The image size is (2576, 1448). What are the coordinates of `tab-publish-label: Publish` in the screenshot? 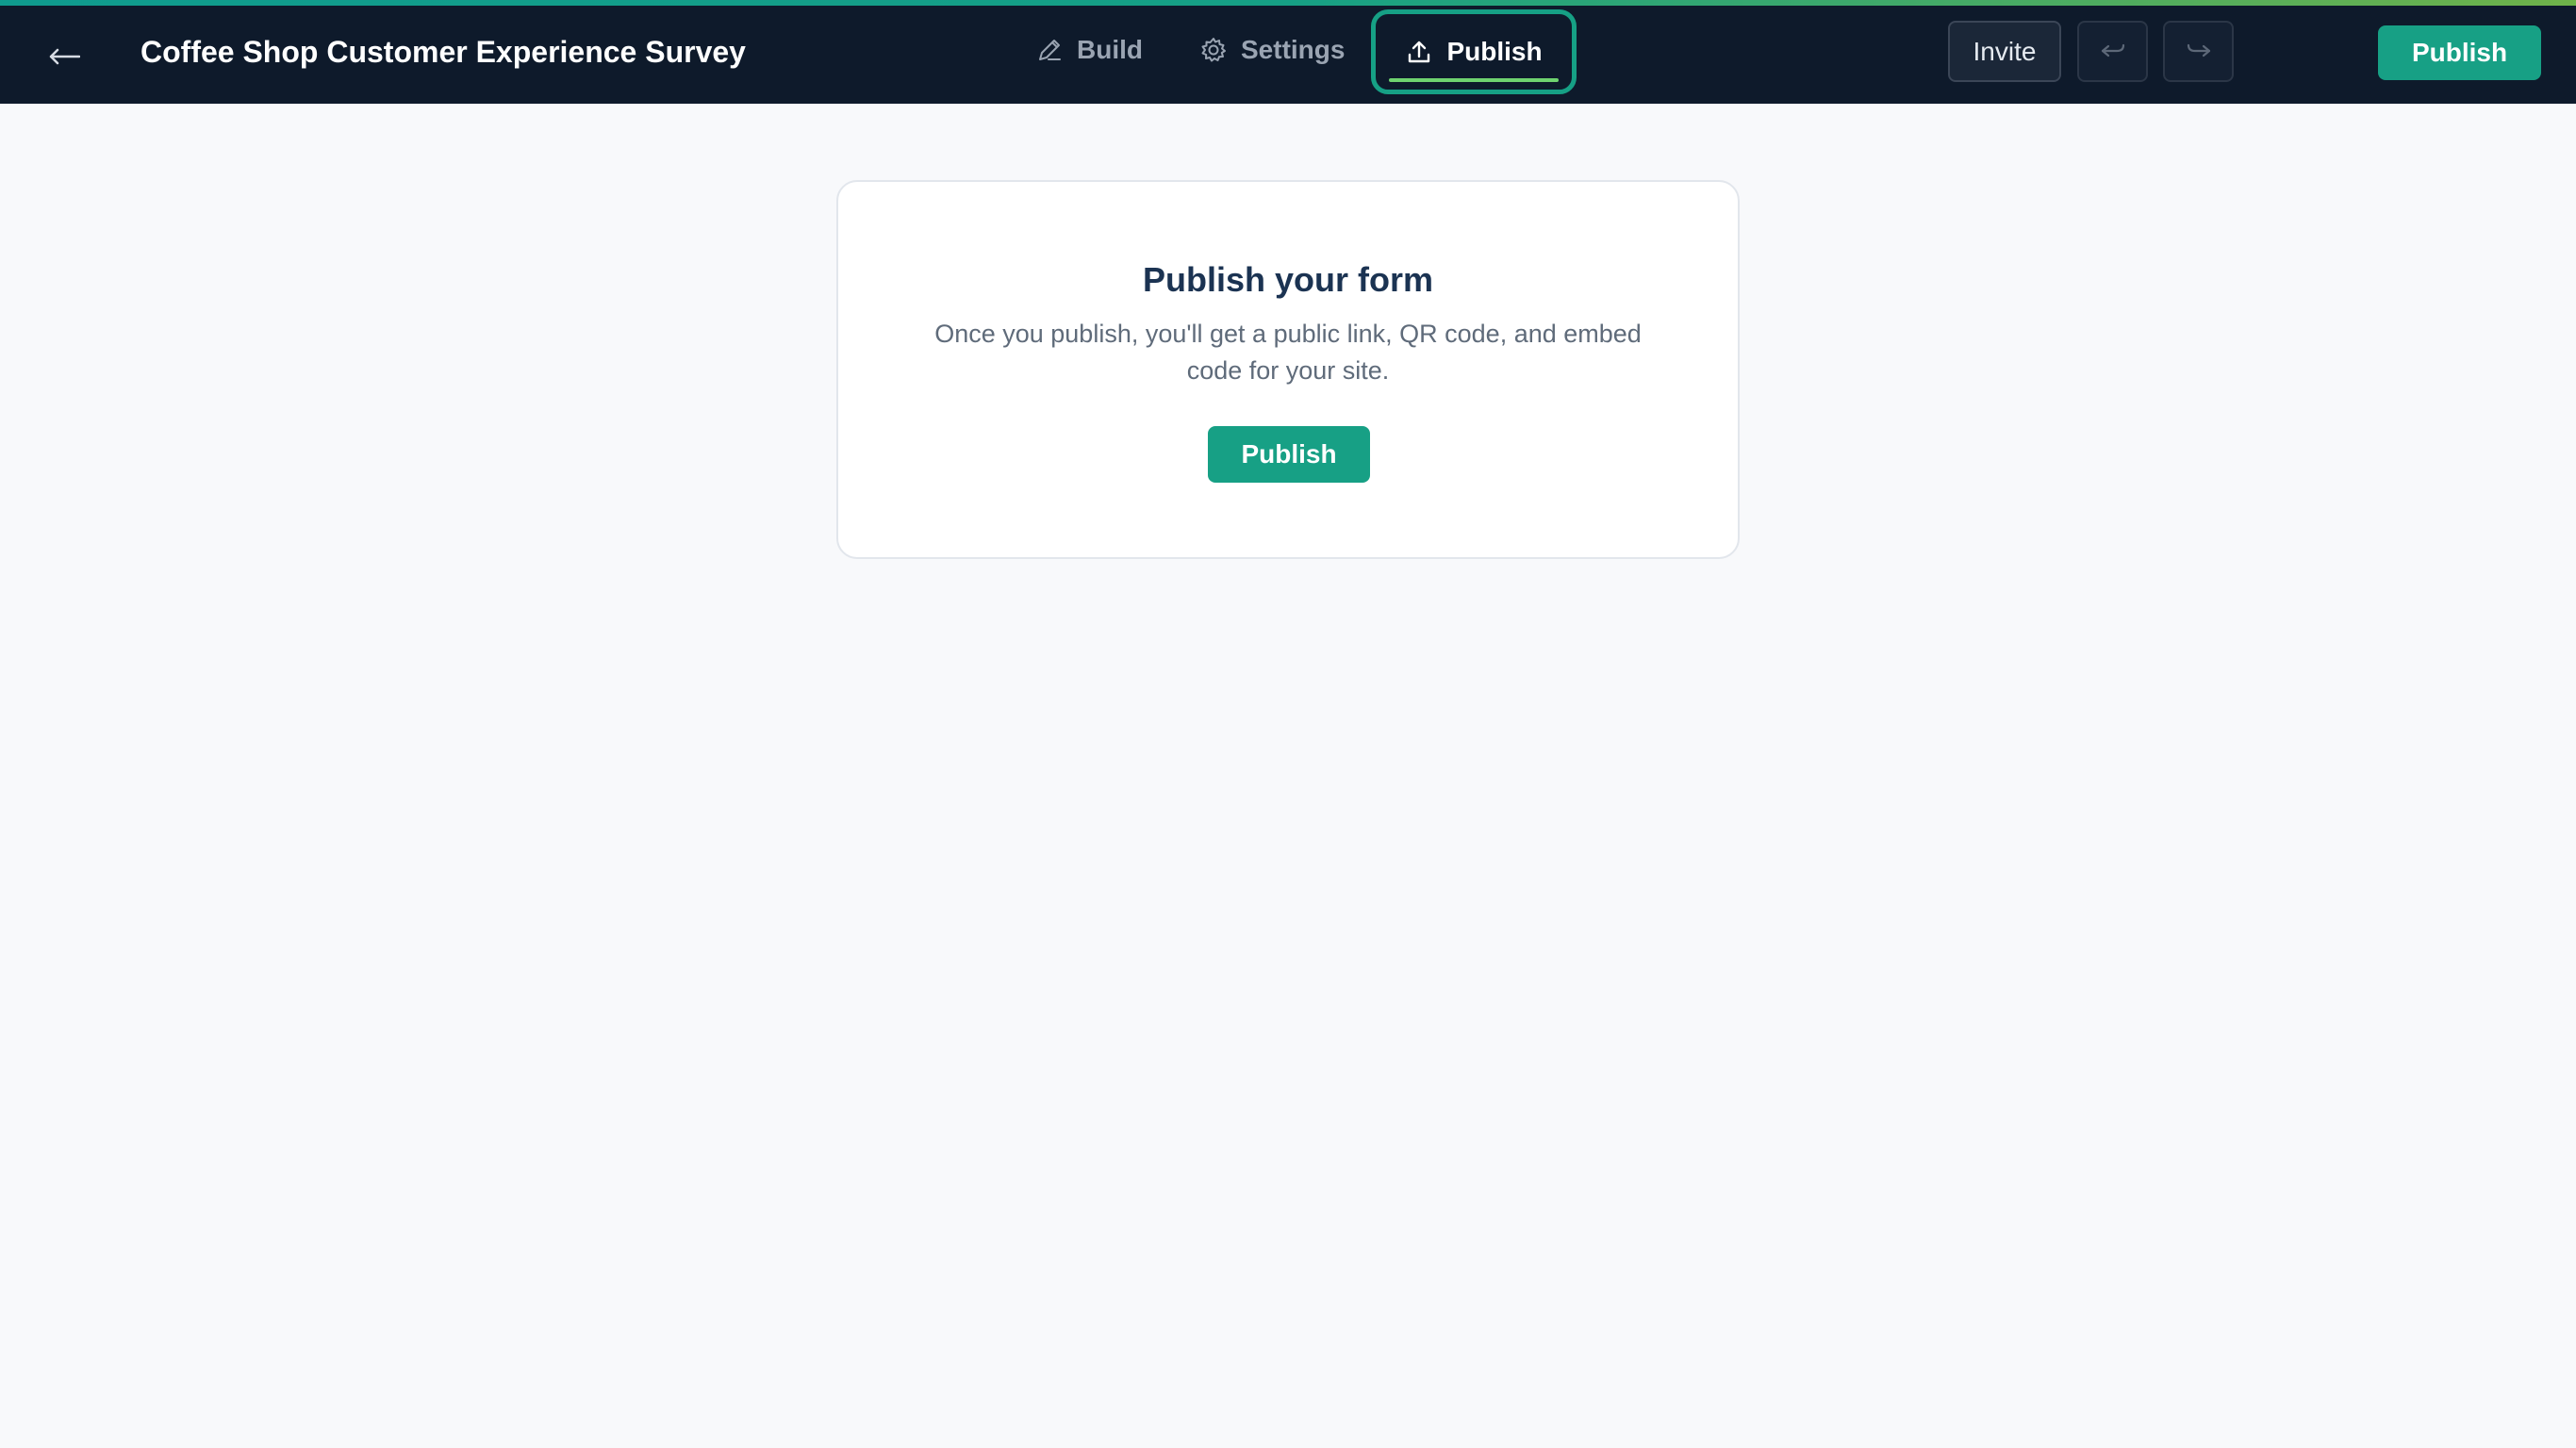 It's located at (1494, 51).